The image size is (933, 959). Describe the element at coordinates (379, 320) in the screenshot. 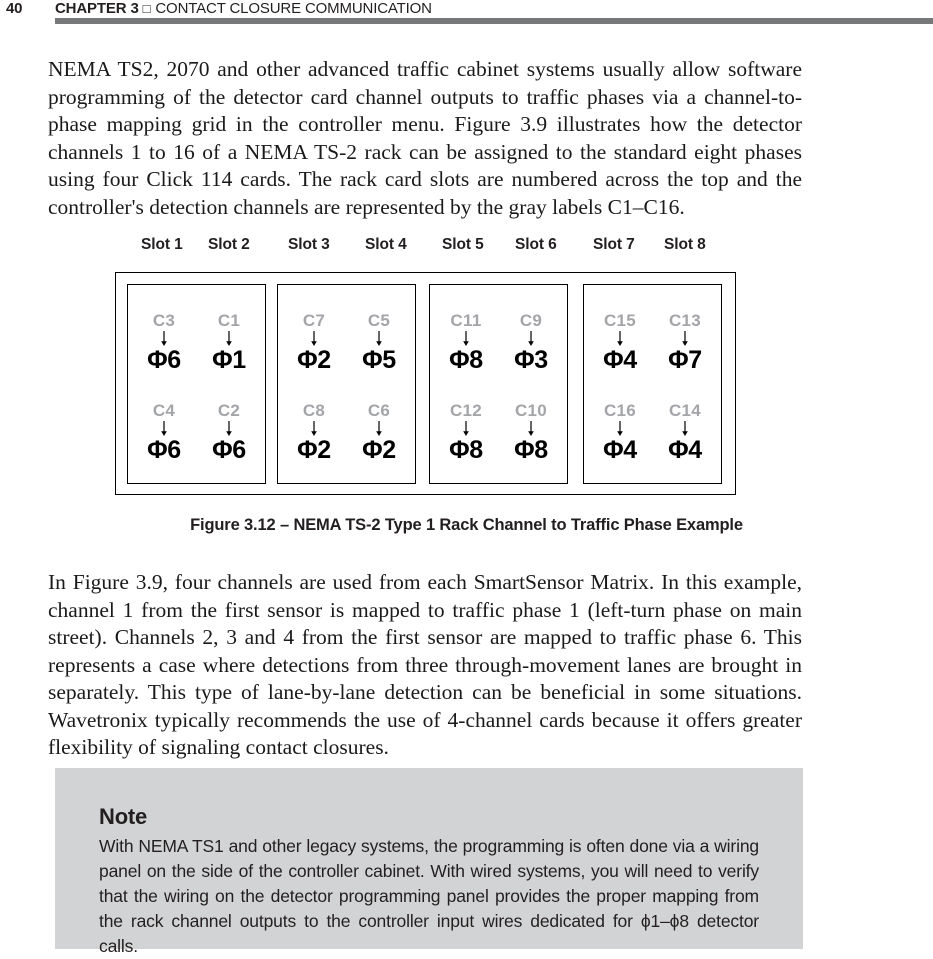

I see `channel-label: C5` at that location.